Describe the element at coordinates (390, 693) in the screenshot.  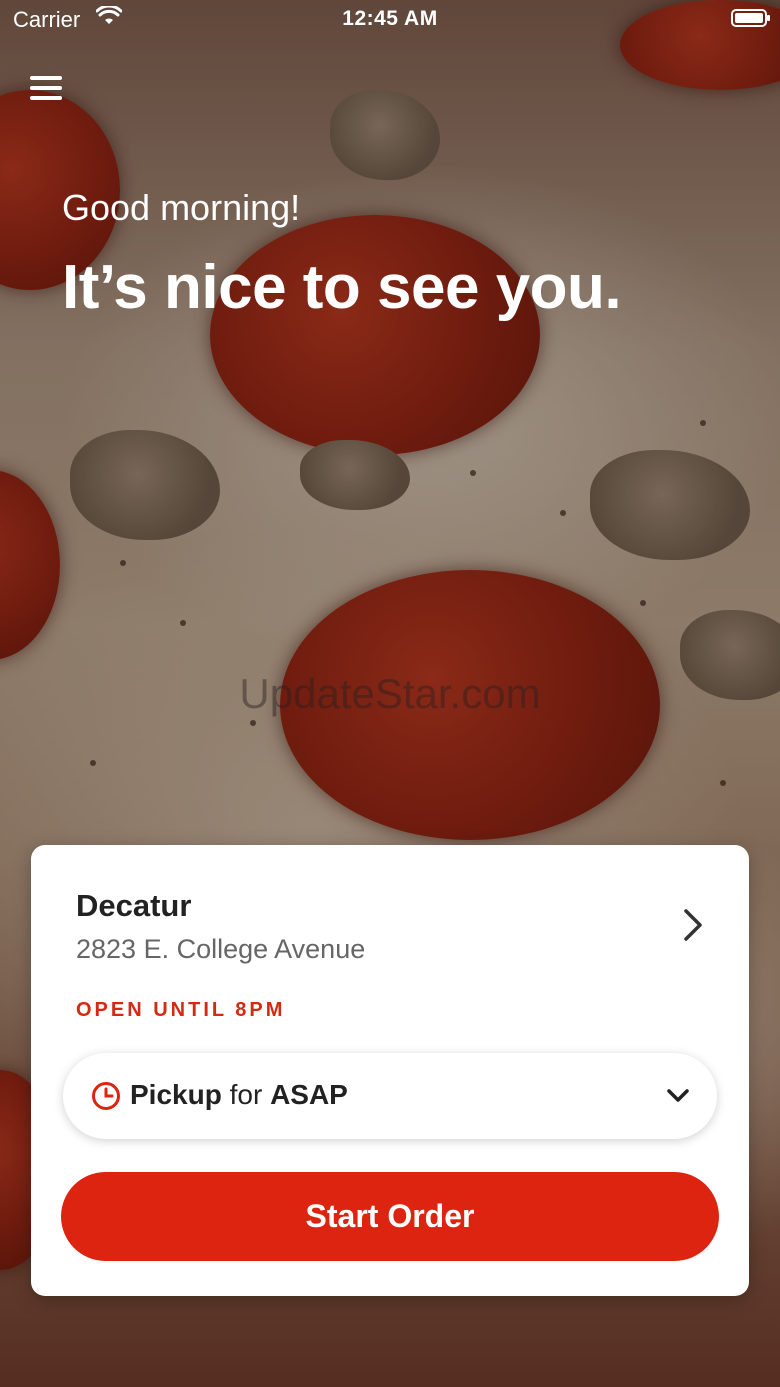
I see `watermark: UpdateStar.com` at that location.